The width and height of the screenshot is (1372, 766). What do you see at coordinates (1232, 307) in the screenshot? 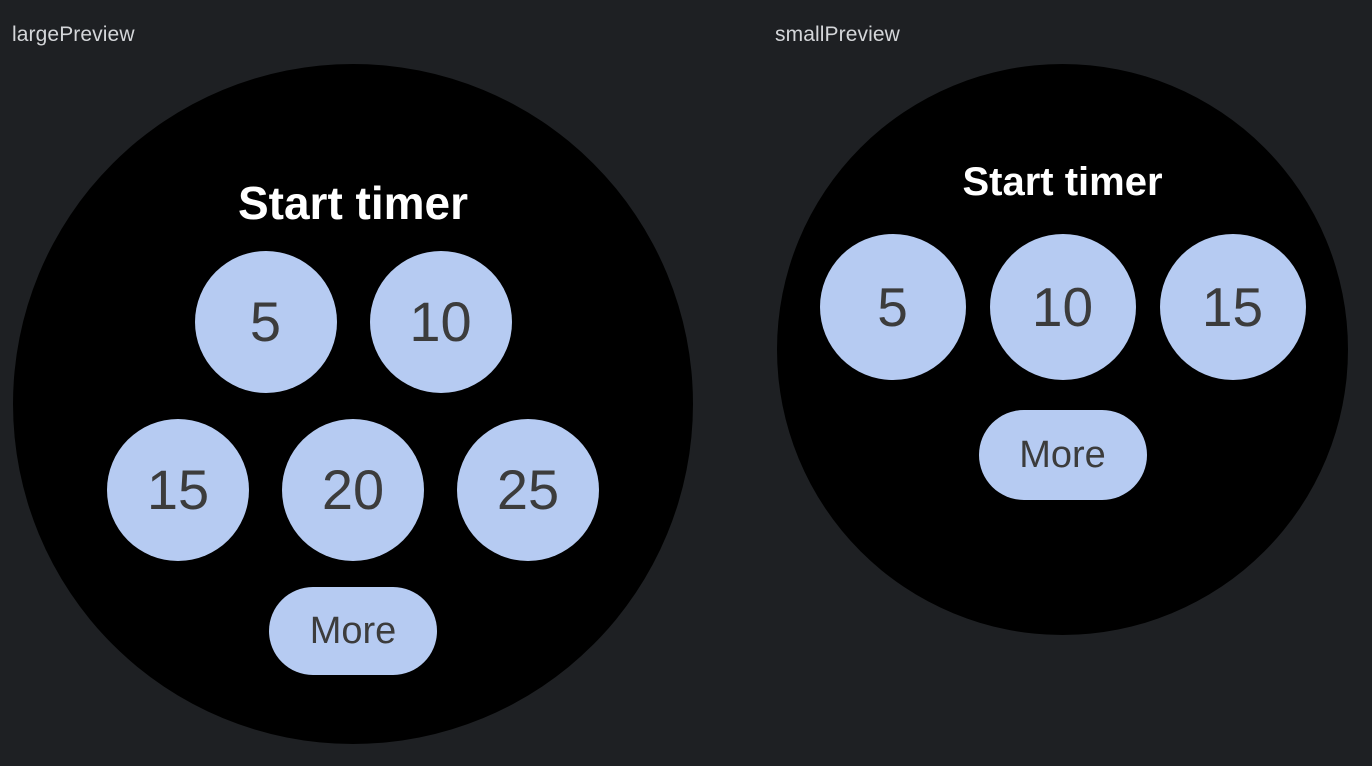
I see `small-timer-button-15: 15` at bounding box center [1232, 307].